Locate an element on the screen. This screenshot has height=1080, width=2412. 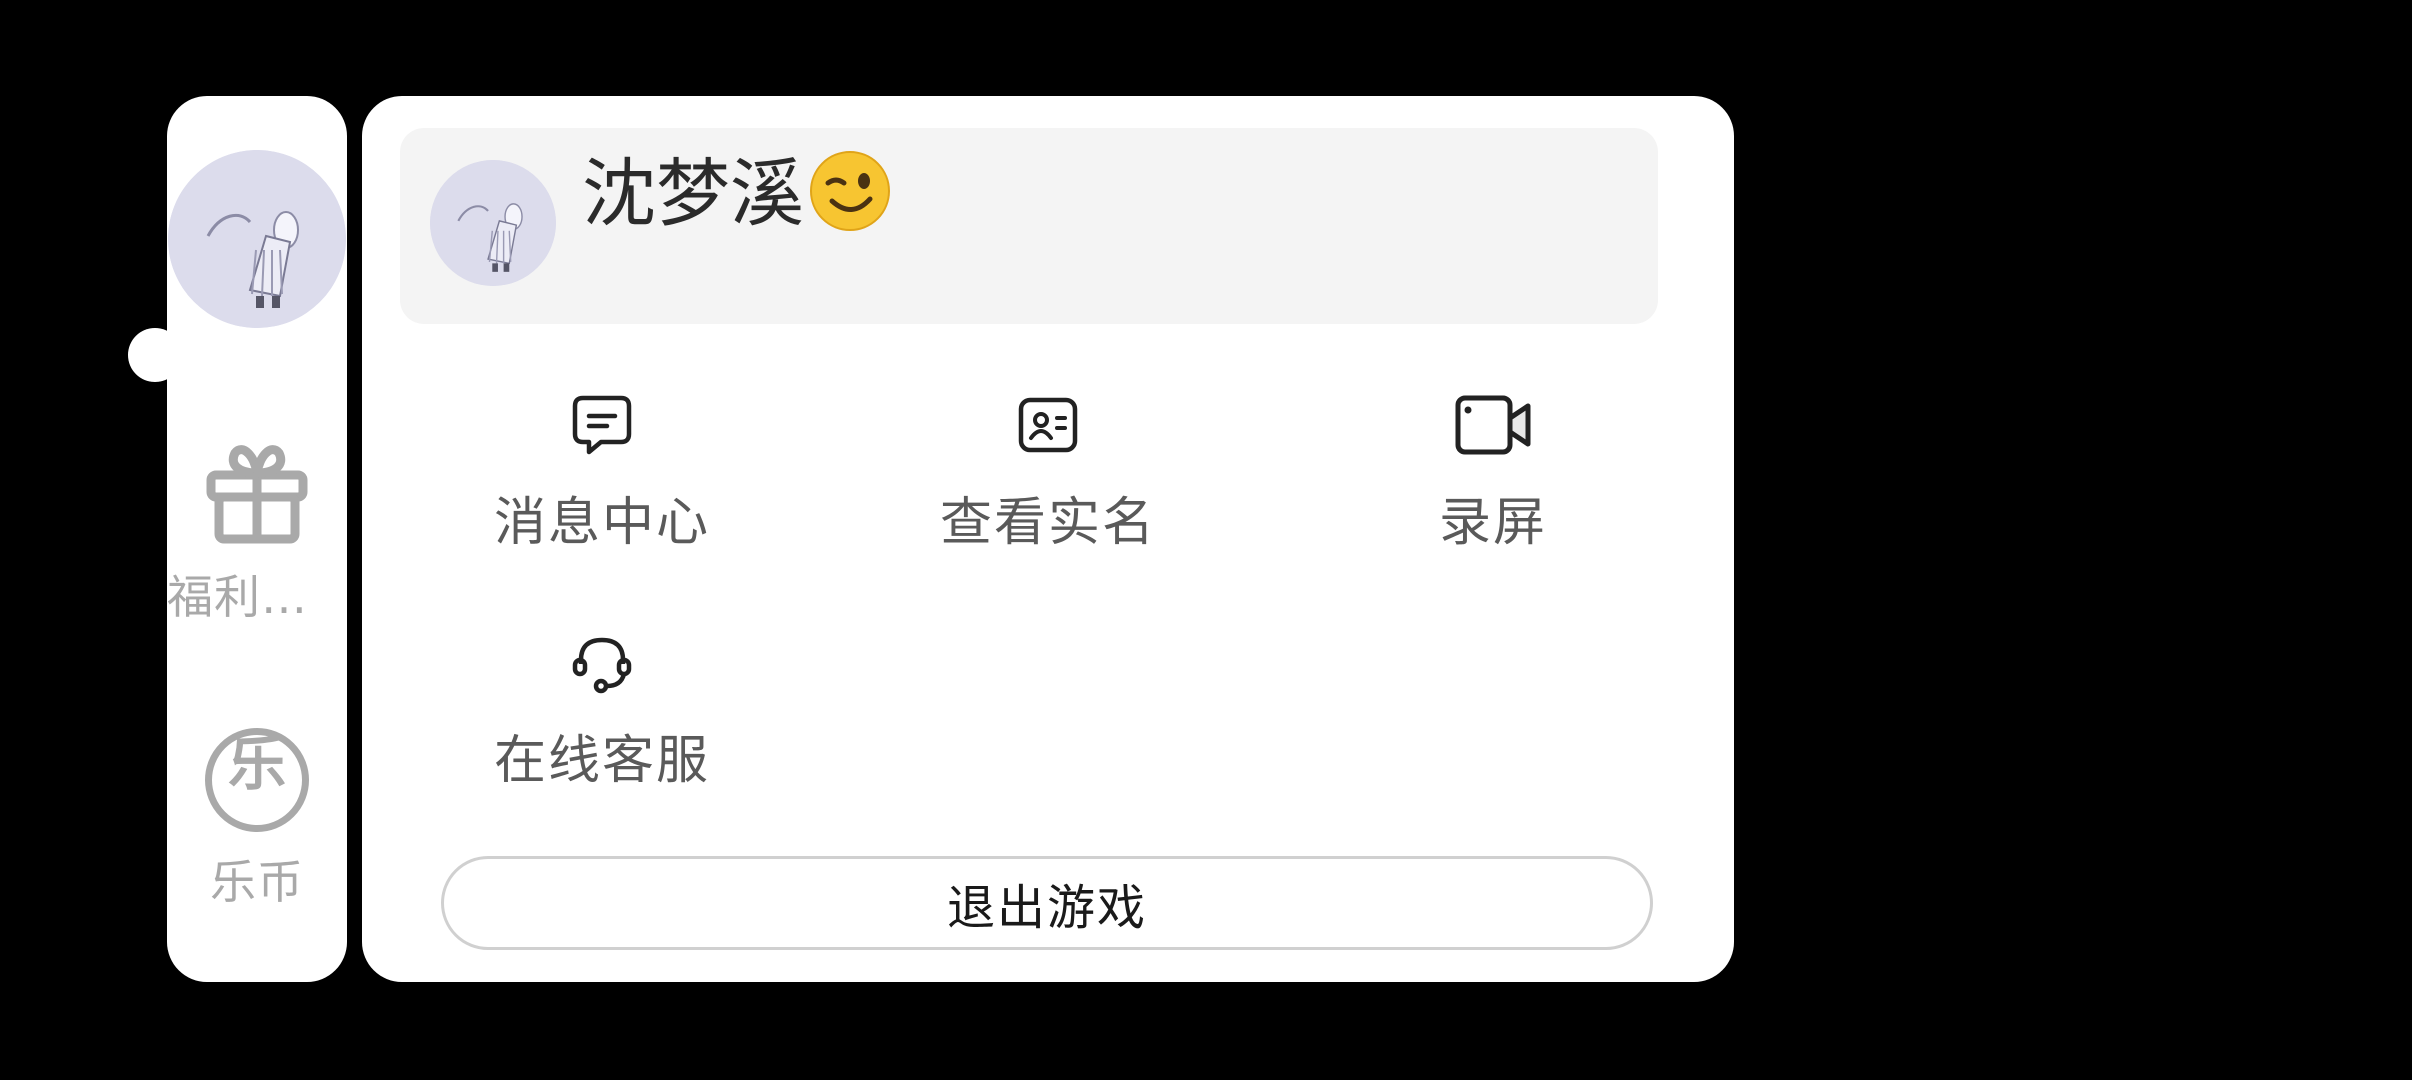
coin-icon: 乐 is located at coordinates (257, 780).